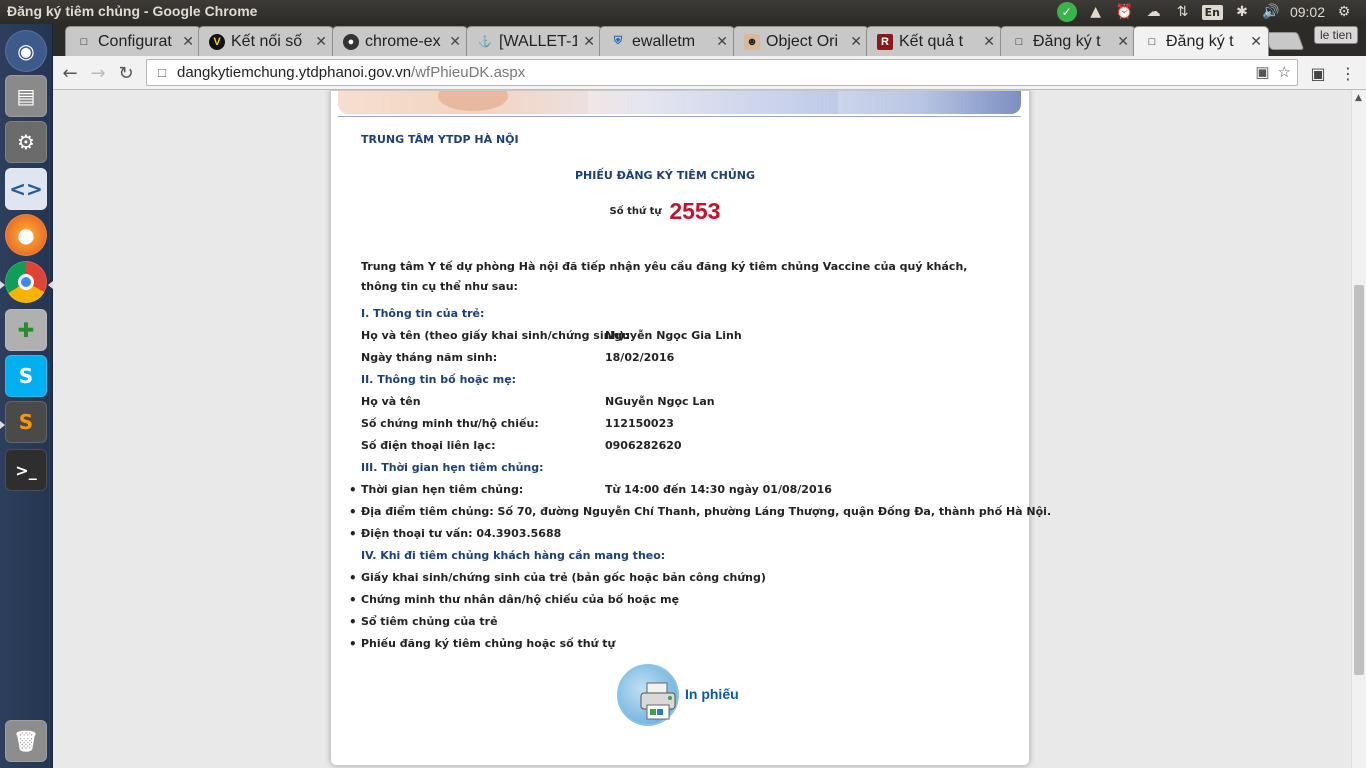  What do you see at coordinates (162, 72) in the screenshot?
I see `page-info-icon: □` at bounding box center [162, 72].